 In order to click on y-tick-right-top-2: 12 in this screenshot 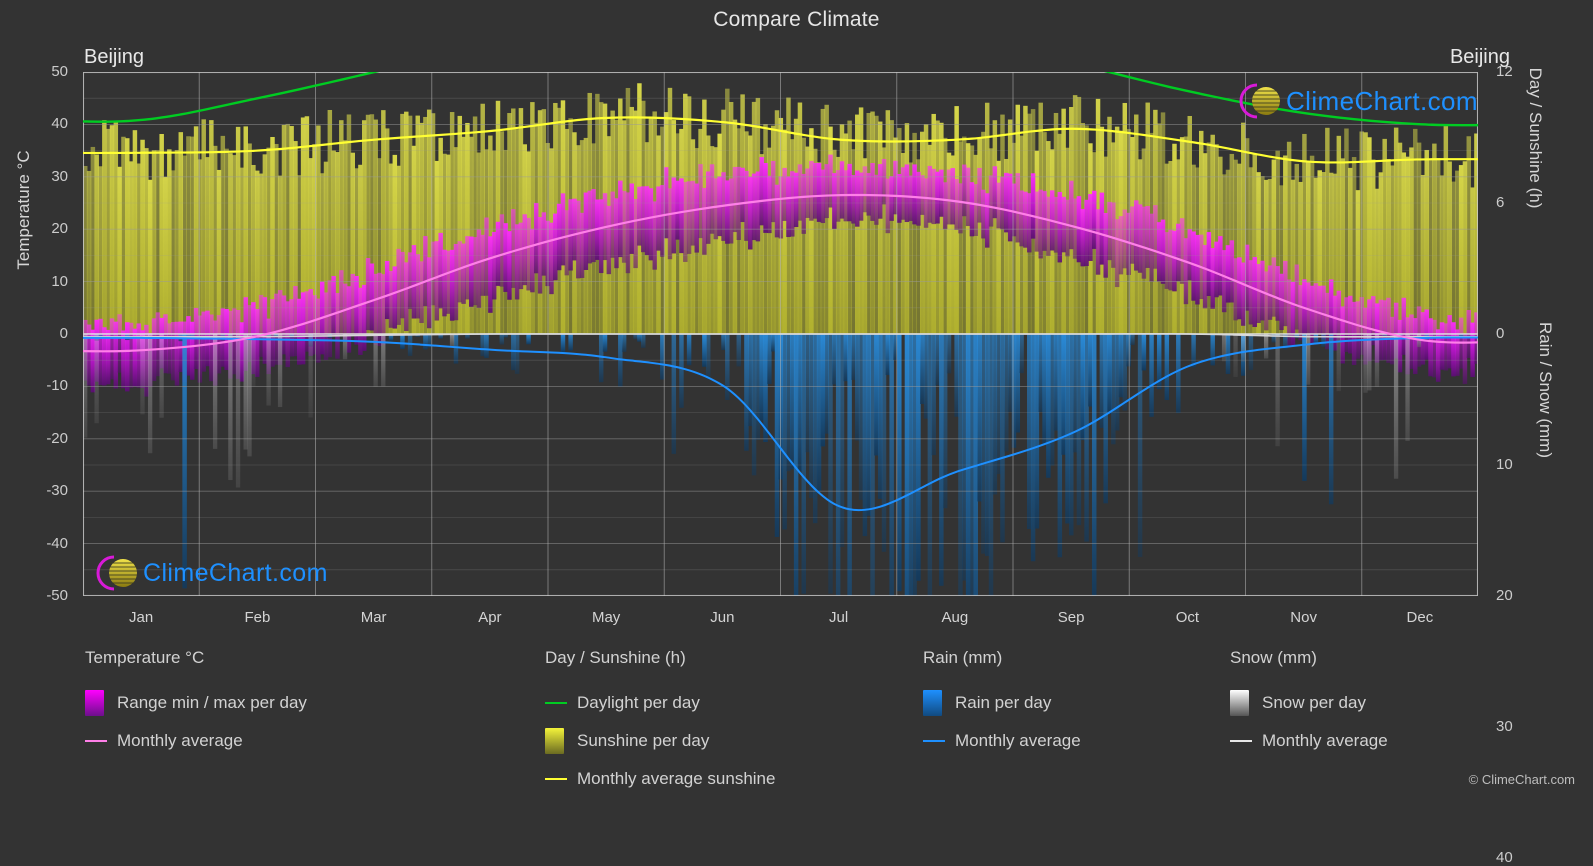, I will do `click(1504, 71)`.